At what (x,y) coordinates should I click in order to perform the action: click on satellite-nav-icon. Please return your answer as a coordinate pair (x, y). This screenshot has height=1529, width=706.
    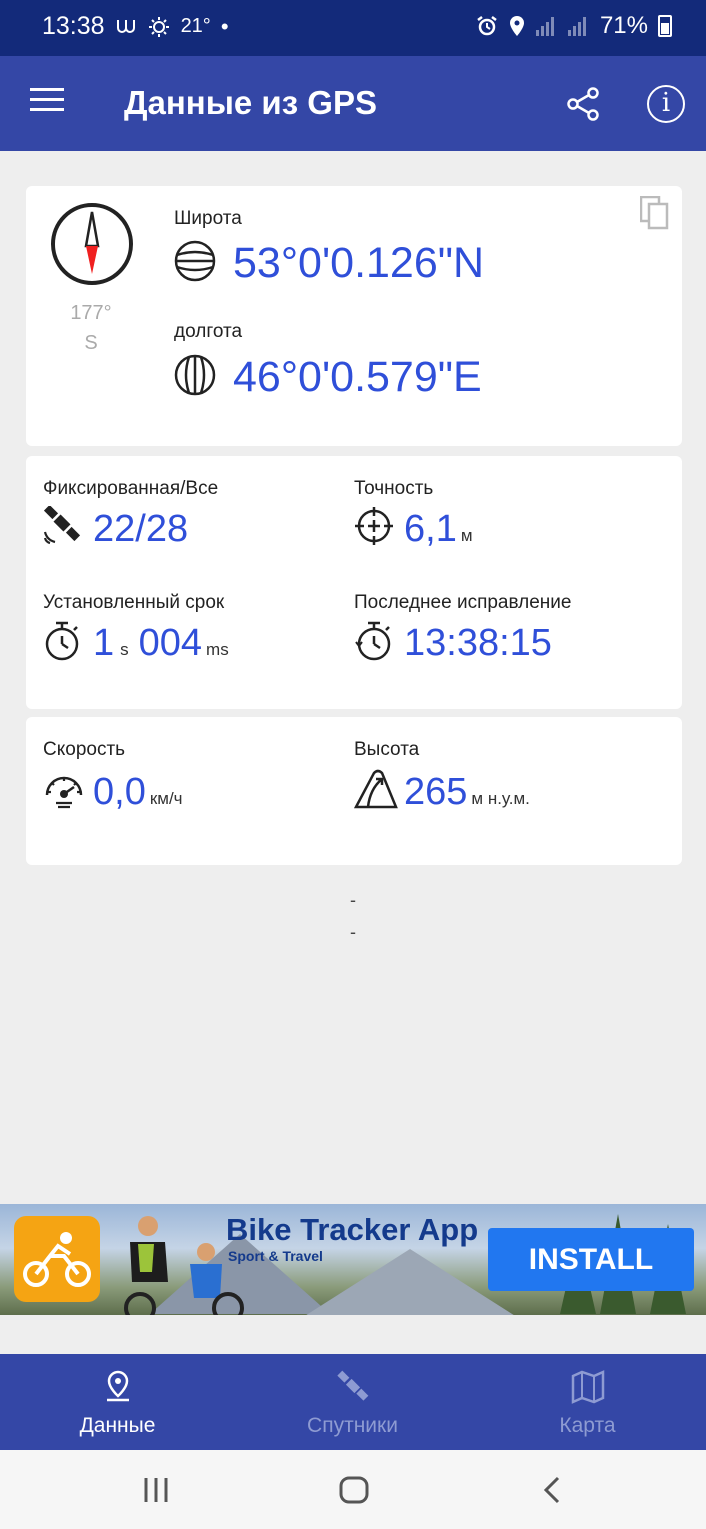
    Looking at the image, I should click on (352, 1385).